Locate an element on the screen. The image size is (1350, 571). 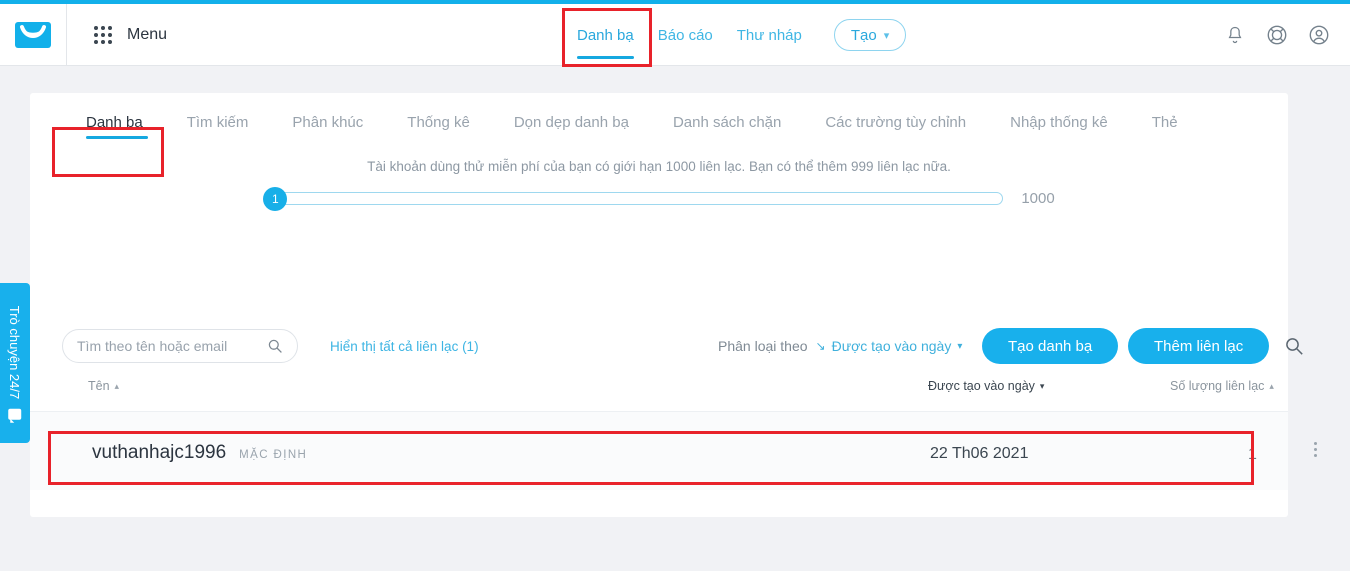
sort-group: Phân loại theo ↘ Được tạo vào ngày ▾ is located at coordinates (840, 346).